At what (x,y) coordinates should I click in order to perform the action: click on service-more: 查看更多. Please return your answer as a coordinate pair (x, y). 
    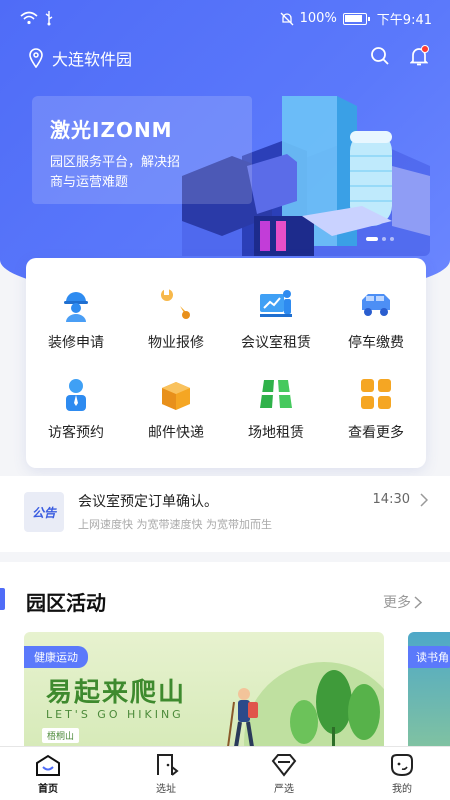
    Looking at the image, I should click on (376, 409).